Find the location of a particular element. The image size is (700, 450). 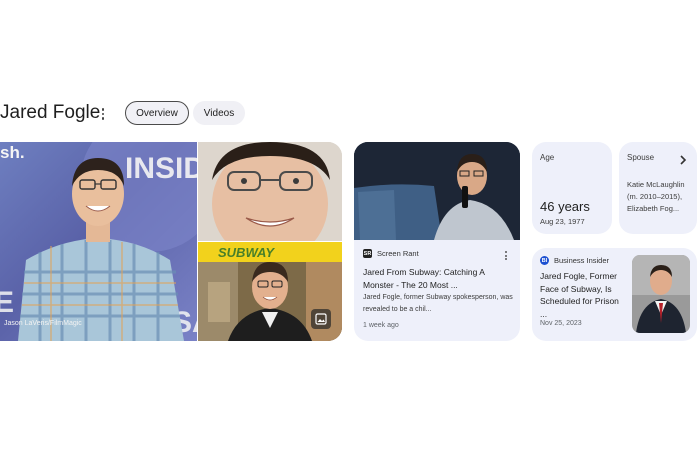

face-photo-drawing is located at coordinates (270, 191).